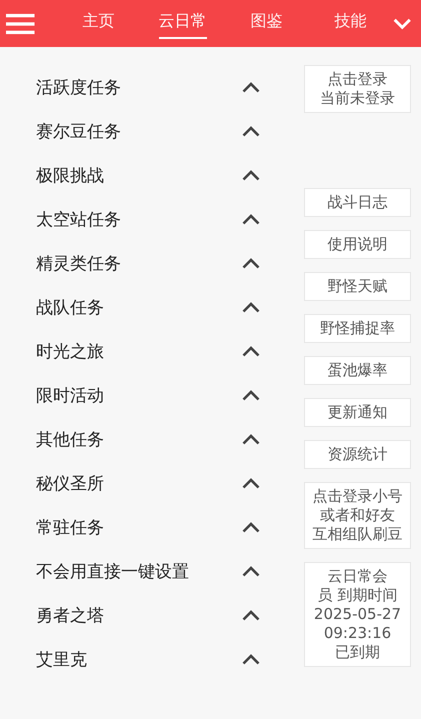 This screenshot has height=719, width=421. What do you see at coordinates (61, 659) in the screenshot?
I see `task-category: 艾里克` at bounding box center [61, 659].